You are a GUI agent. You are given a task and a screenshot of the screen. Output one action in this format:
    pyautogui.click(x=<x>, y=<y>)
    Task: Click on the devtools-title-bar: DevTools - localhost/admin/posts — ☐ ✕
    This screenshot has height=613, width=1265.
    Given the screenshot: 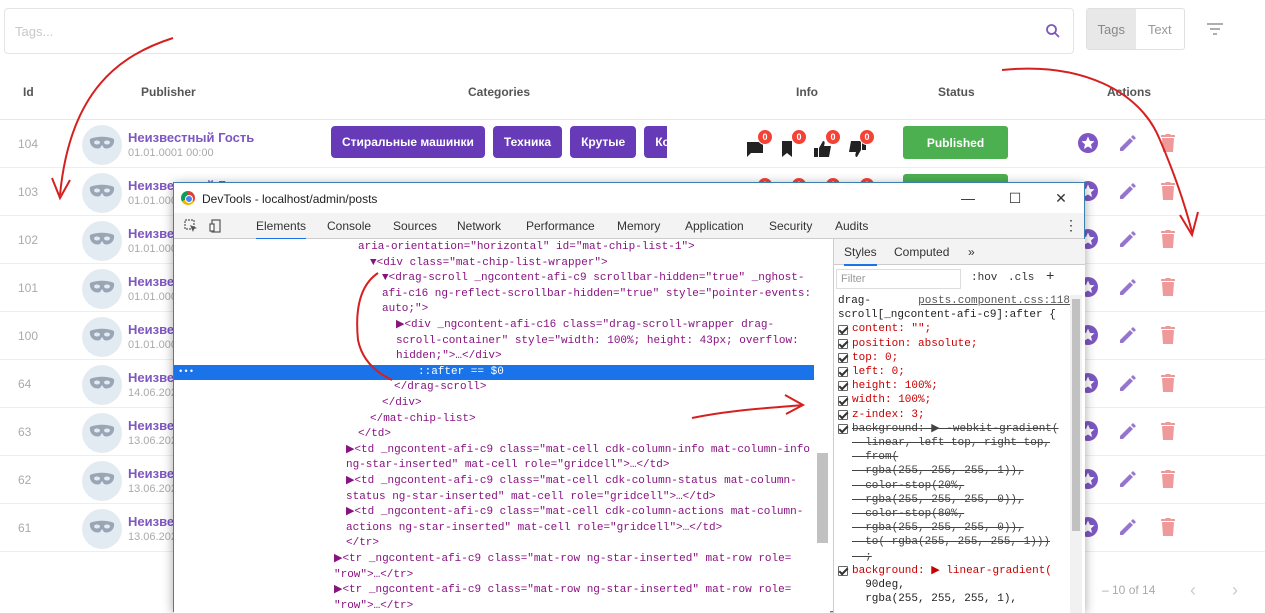 What is the action you would take?
    pyautogui.click(x=629, y=198)
    